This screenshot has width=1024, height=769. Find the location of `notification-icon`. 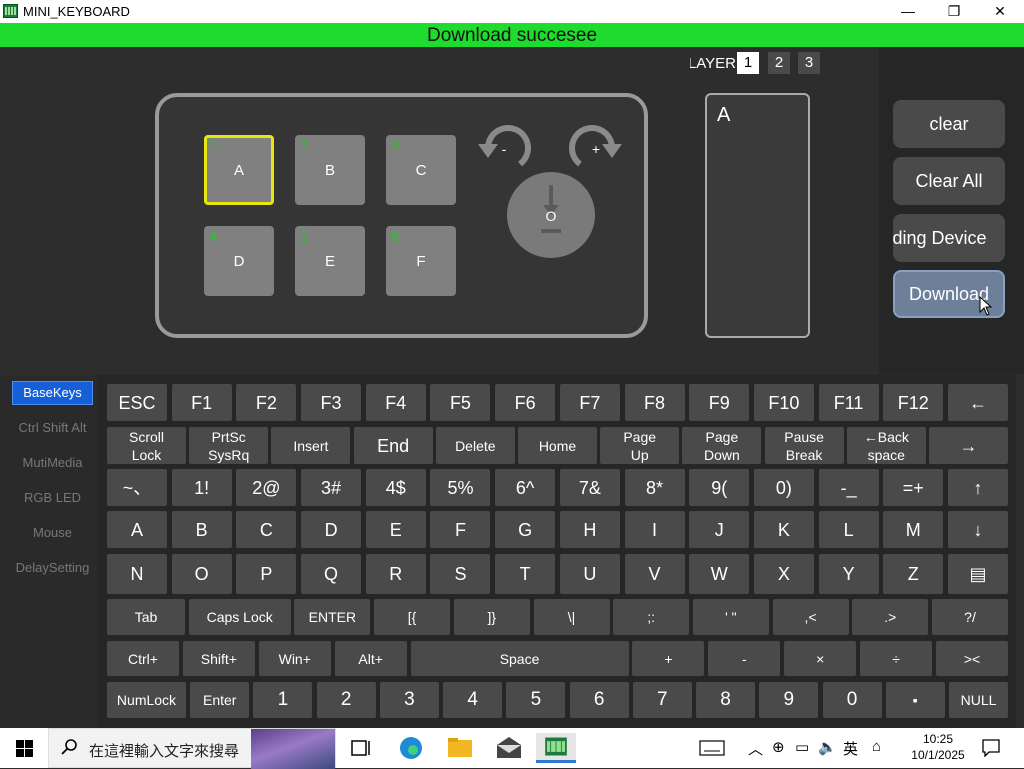

notification-icon is located at coordinates (991, 748).